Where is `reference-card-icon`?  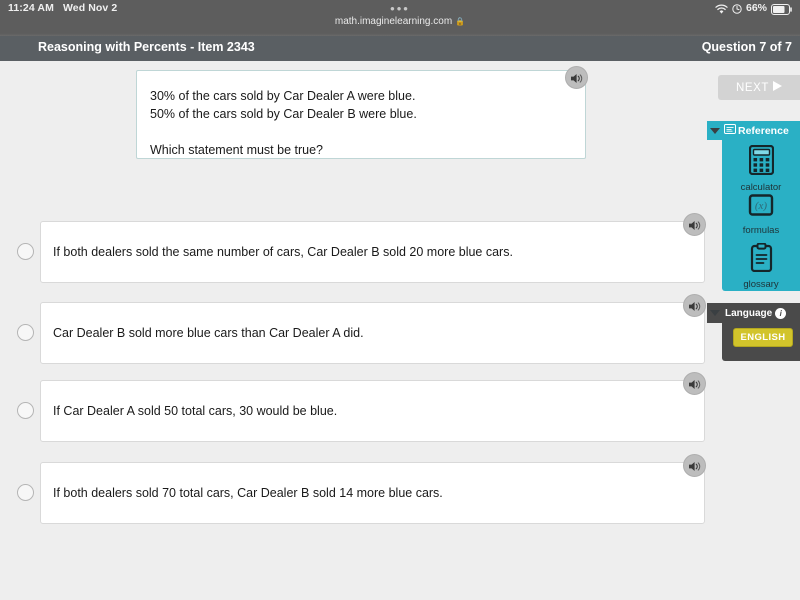
reference-card-icon is located at coordinates (730, 130).